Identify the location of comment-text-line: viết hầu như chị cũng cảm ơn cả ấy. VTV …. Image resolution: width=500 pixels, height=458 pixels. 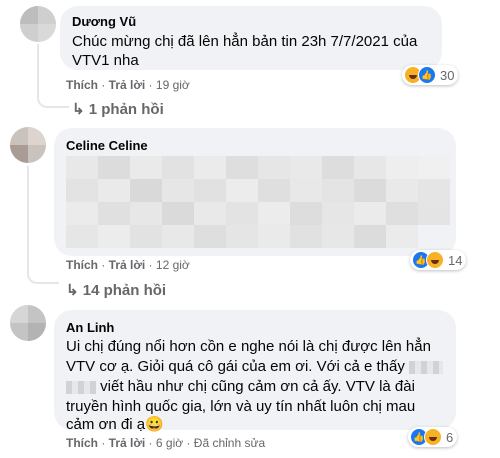
(240, 386).